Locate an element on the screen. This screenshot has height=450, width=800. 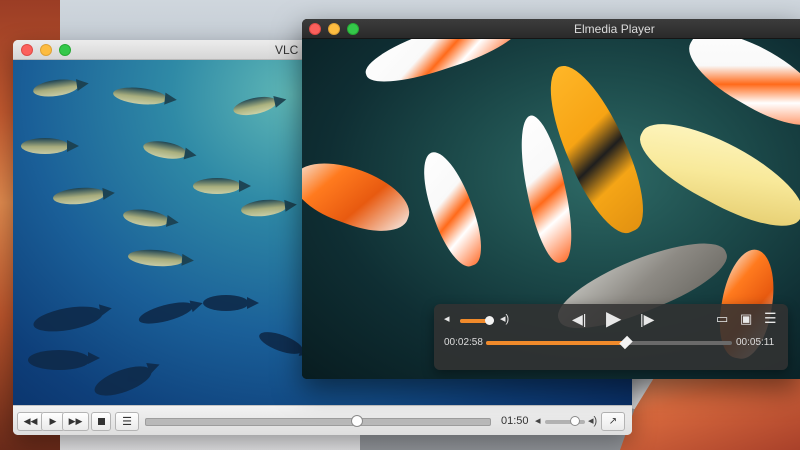
elapsed-time: 00:02:58 is located at coordinates (463, 342).